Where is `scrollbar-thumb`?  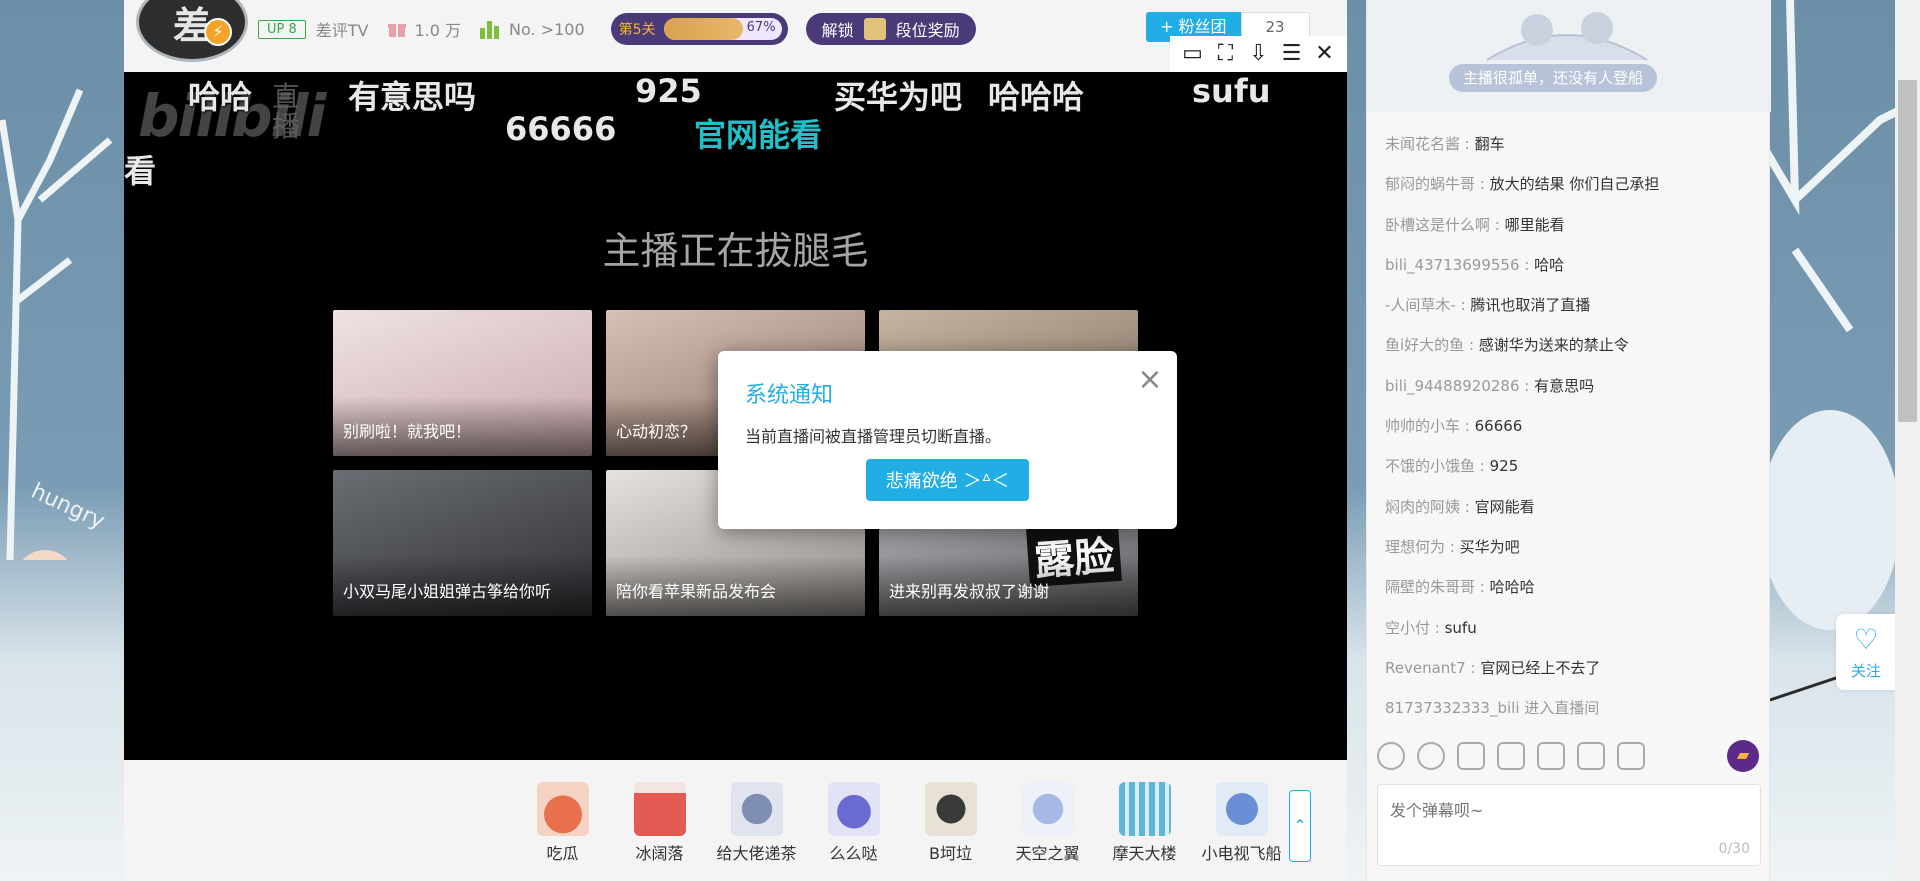 scrollbar-thumb is located at coordinates (1907, 251).